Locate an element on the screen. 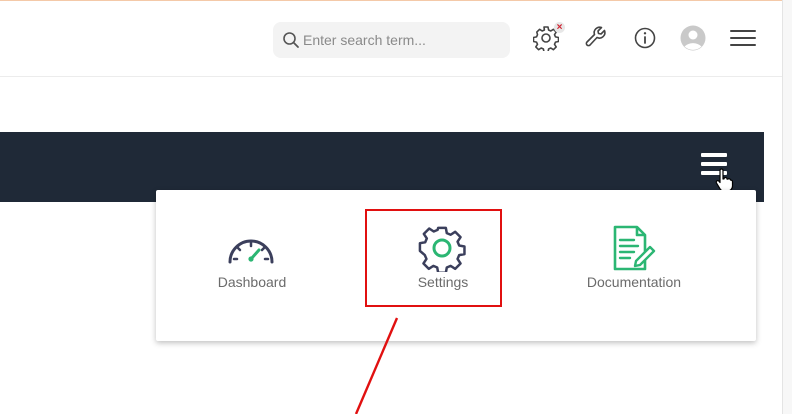 The width and height of the screenshot is (792, 414). search-box is located at coordinates (391, 40).